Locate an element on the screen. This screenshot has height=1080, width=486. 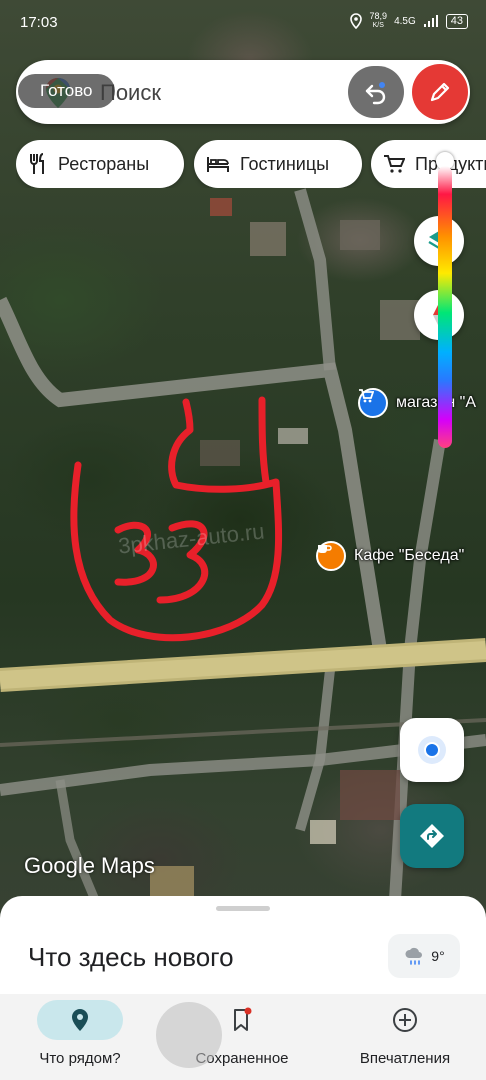
weather-widget: 9° is located at coordinates (424, 956).